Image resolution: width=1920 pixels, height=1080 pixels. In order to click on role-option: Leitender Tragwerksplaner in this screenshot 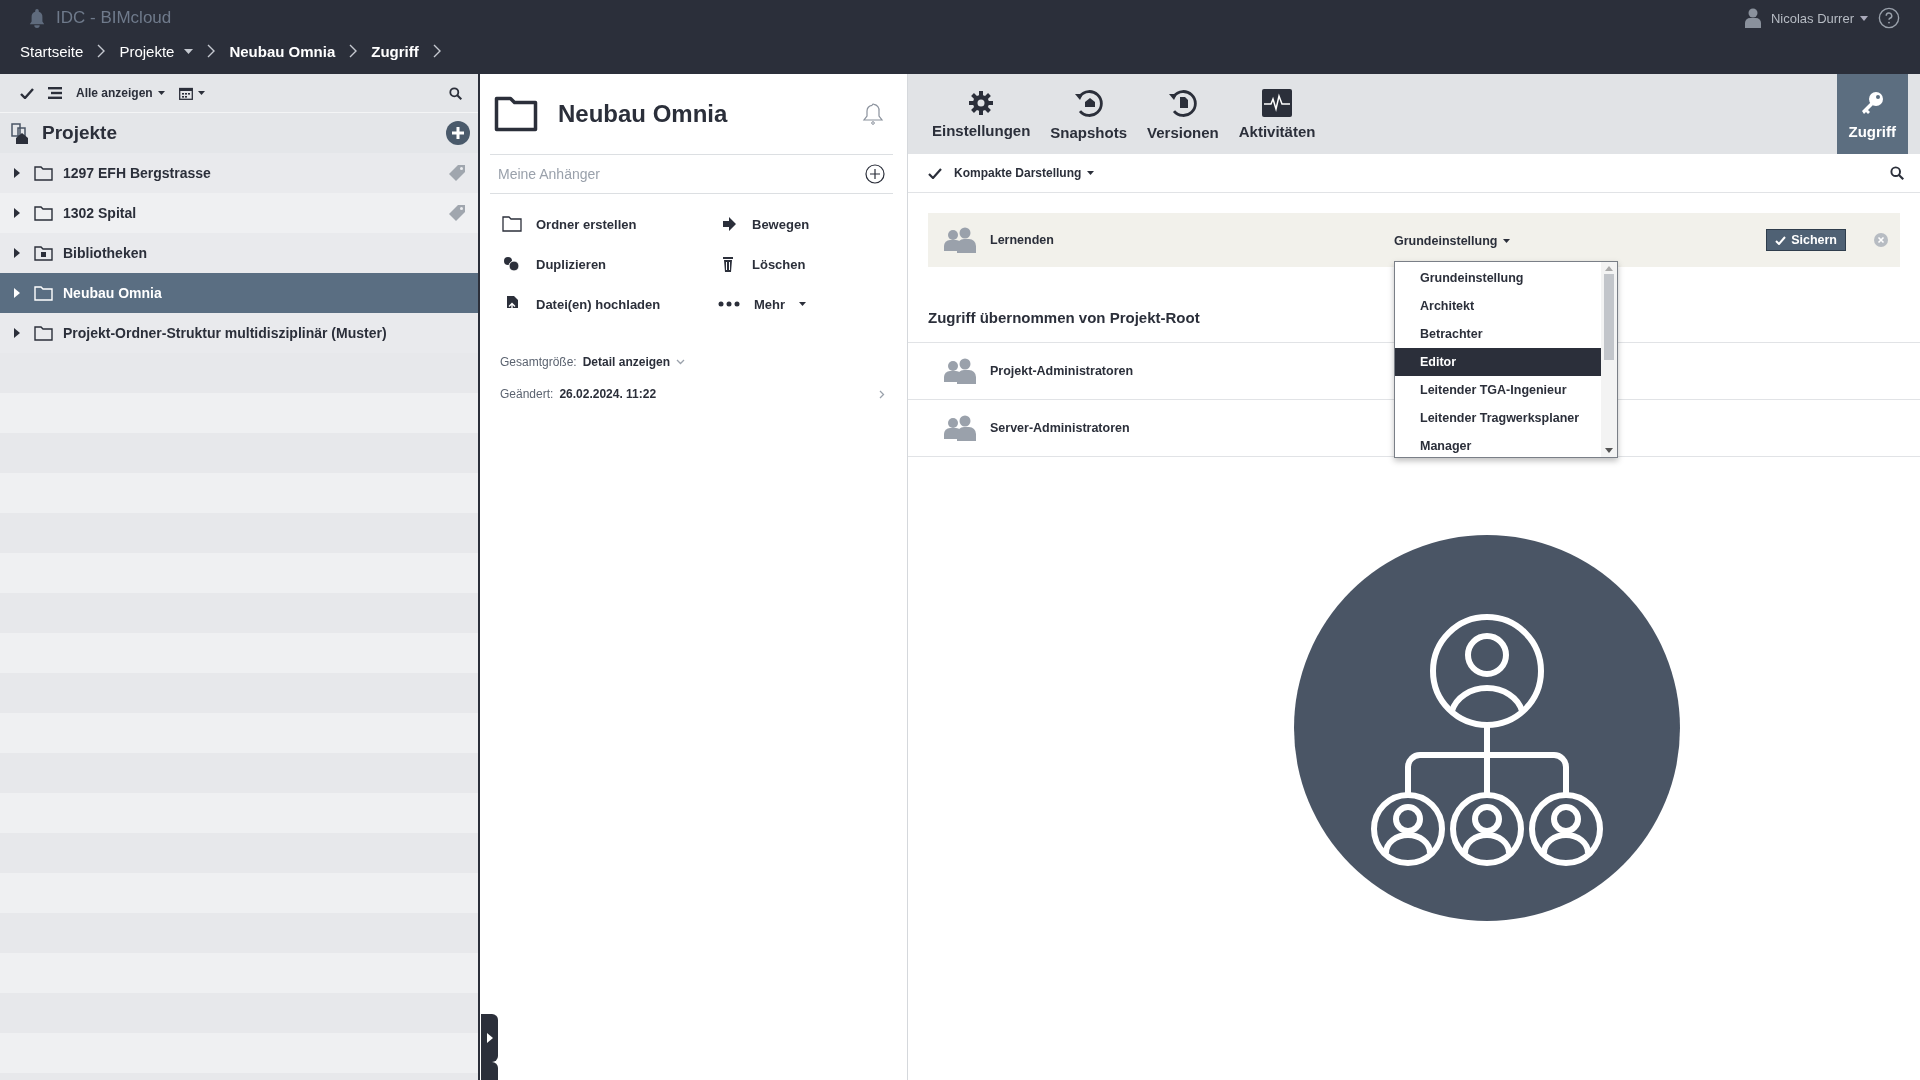, I will do `click(1498, 417)`.